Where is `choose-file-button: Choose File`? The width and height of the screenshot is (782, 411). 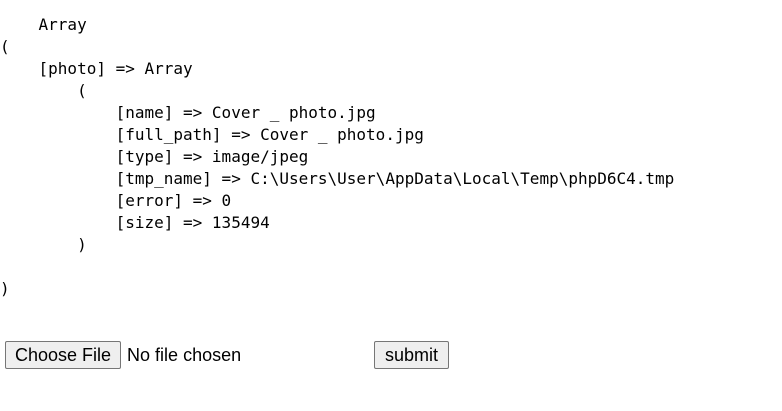 choose-file-button: Choose File is located at coordinates (63, 355).